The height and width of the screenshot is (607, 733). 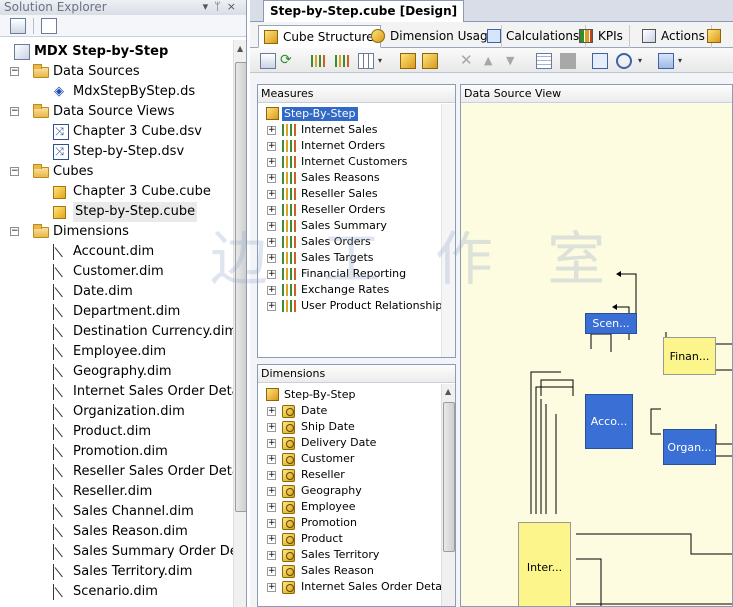 What do you see at coordinates (116, 272) in the screenshot?
I see `tree-item: Customer.dim` at bounding box center [116, 272].